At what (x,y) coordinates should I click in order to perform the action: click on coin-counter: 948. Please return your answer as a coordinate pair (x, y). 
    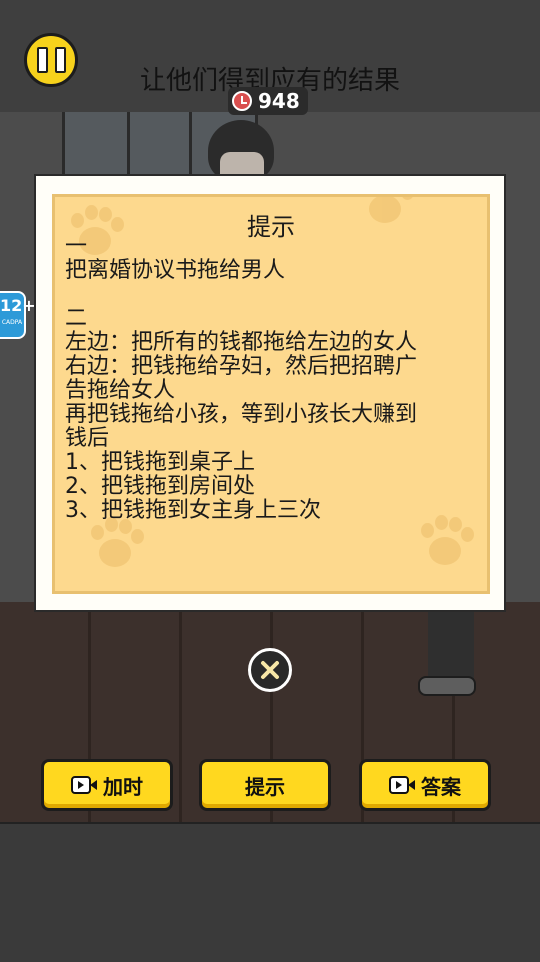
    Looking at the image, I should click on (268, 101).